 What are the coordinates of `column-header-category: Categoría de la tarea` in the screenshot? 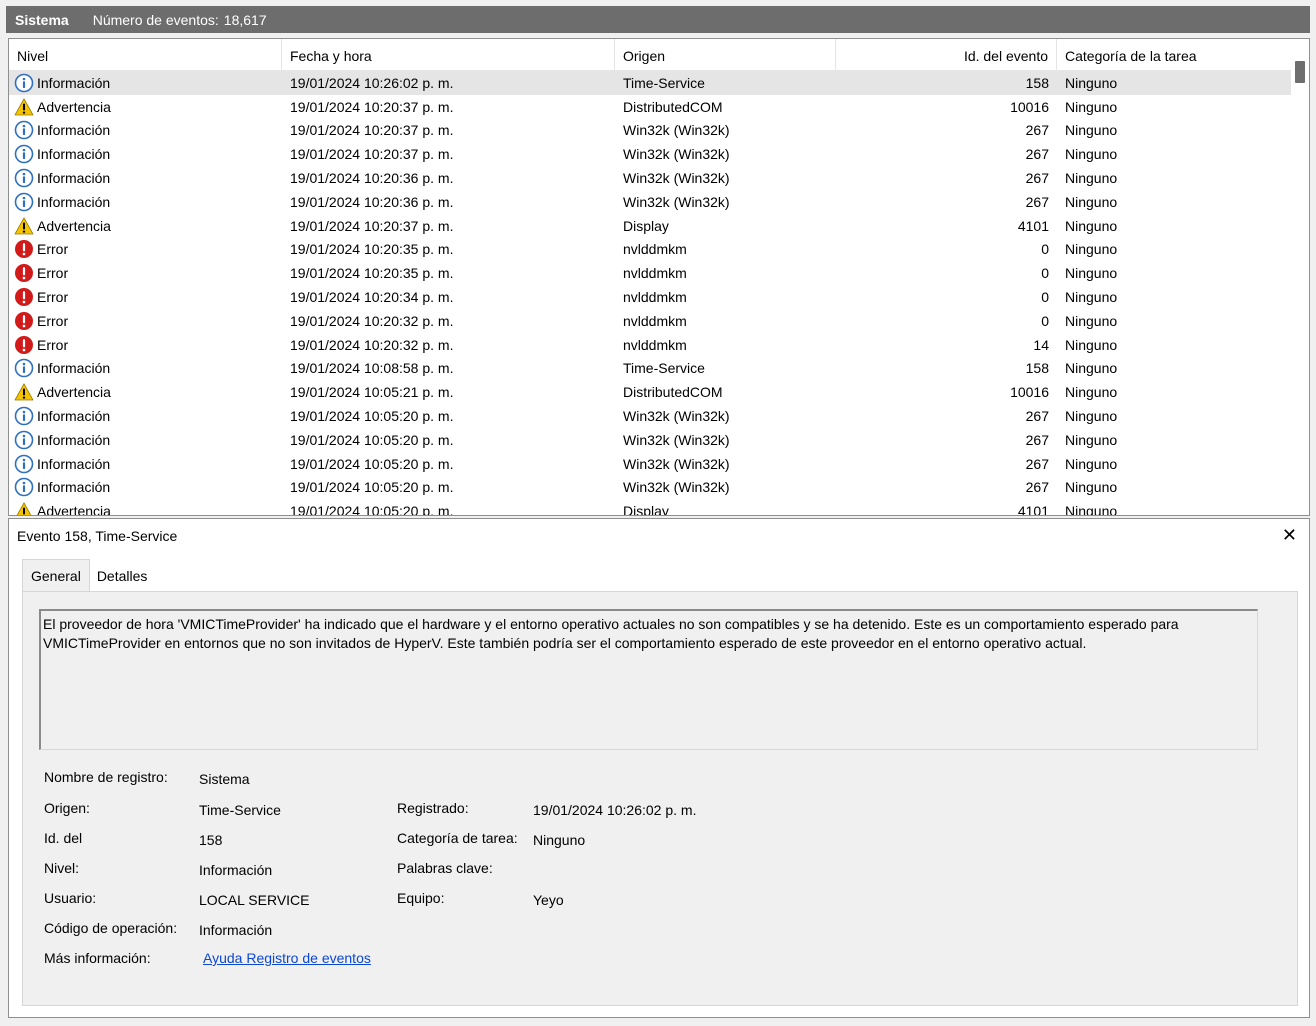 It's located at (1174, 55).